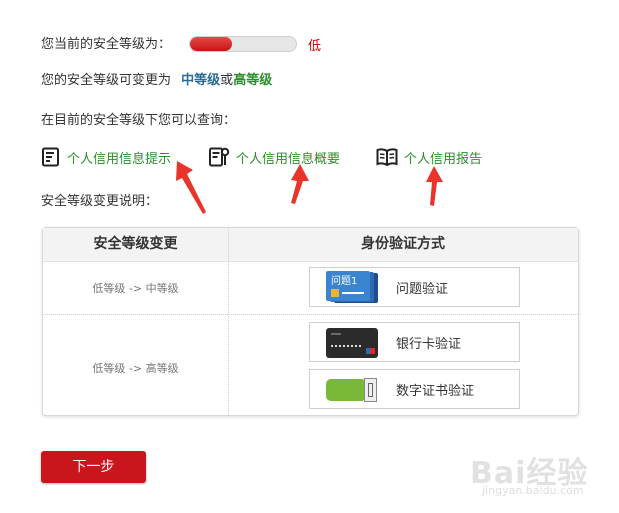 This screenshot has height=513, width=619. What do you see at coordinates (335, 293) in the screenshot?
I see `checkbox-icon` at bounding box center [335, 293].